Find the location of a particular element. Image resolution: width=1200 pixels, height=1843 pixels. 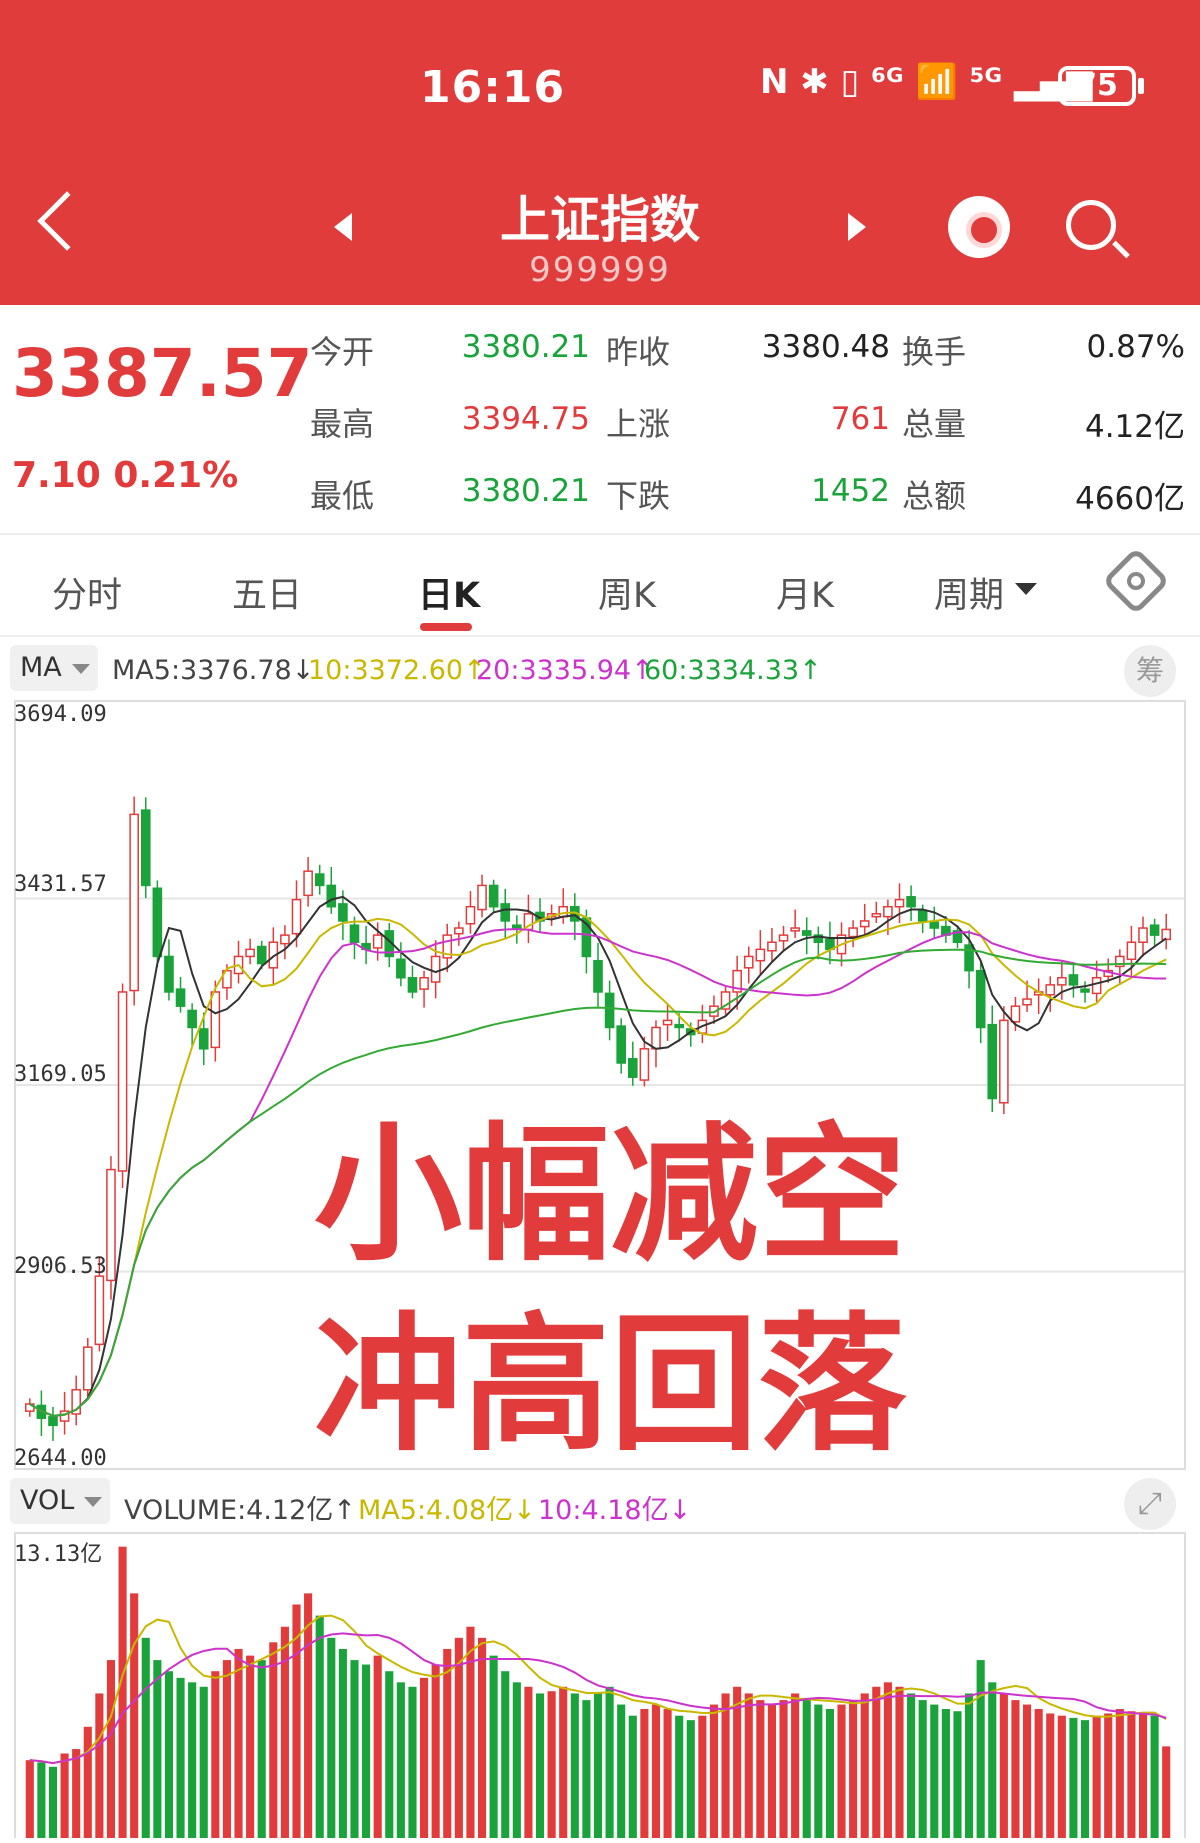

y-tick-label: 3169.05 is located at coordinates (60, 1074).